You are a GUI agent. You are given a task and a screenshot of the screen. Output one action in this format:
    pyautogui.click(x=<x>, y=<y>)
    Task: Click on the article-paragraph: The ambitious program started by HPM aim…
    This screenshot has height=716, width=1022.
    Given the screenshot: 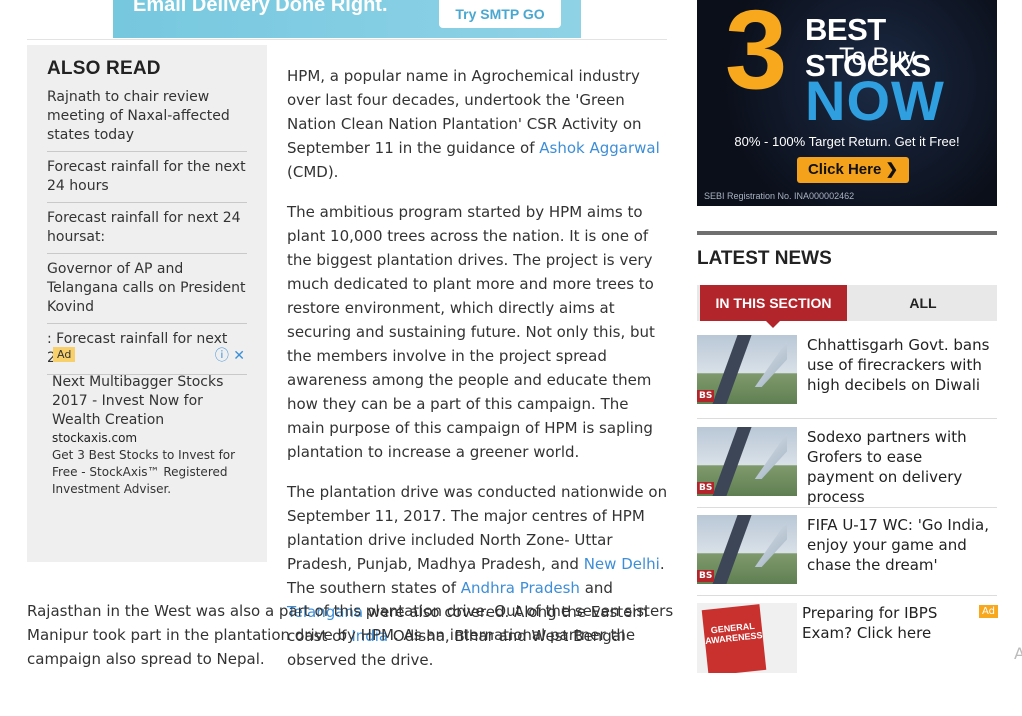 What is the action you would take?
    pyautogui.click(x=471, y=332)
    